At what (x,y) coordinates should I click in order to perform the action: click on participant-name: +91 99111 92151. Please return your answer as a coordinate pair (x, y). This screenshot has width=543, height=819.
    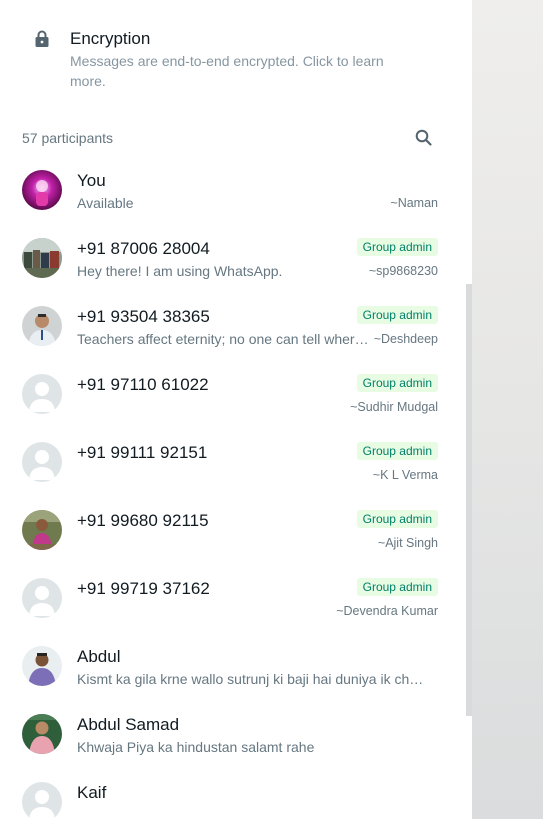
    Looking at the image, I should click on (142, 452).